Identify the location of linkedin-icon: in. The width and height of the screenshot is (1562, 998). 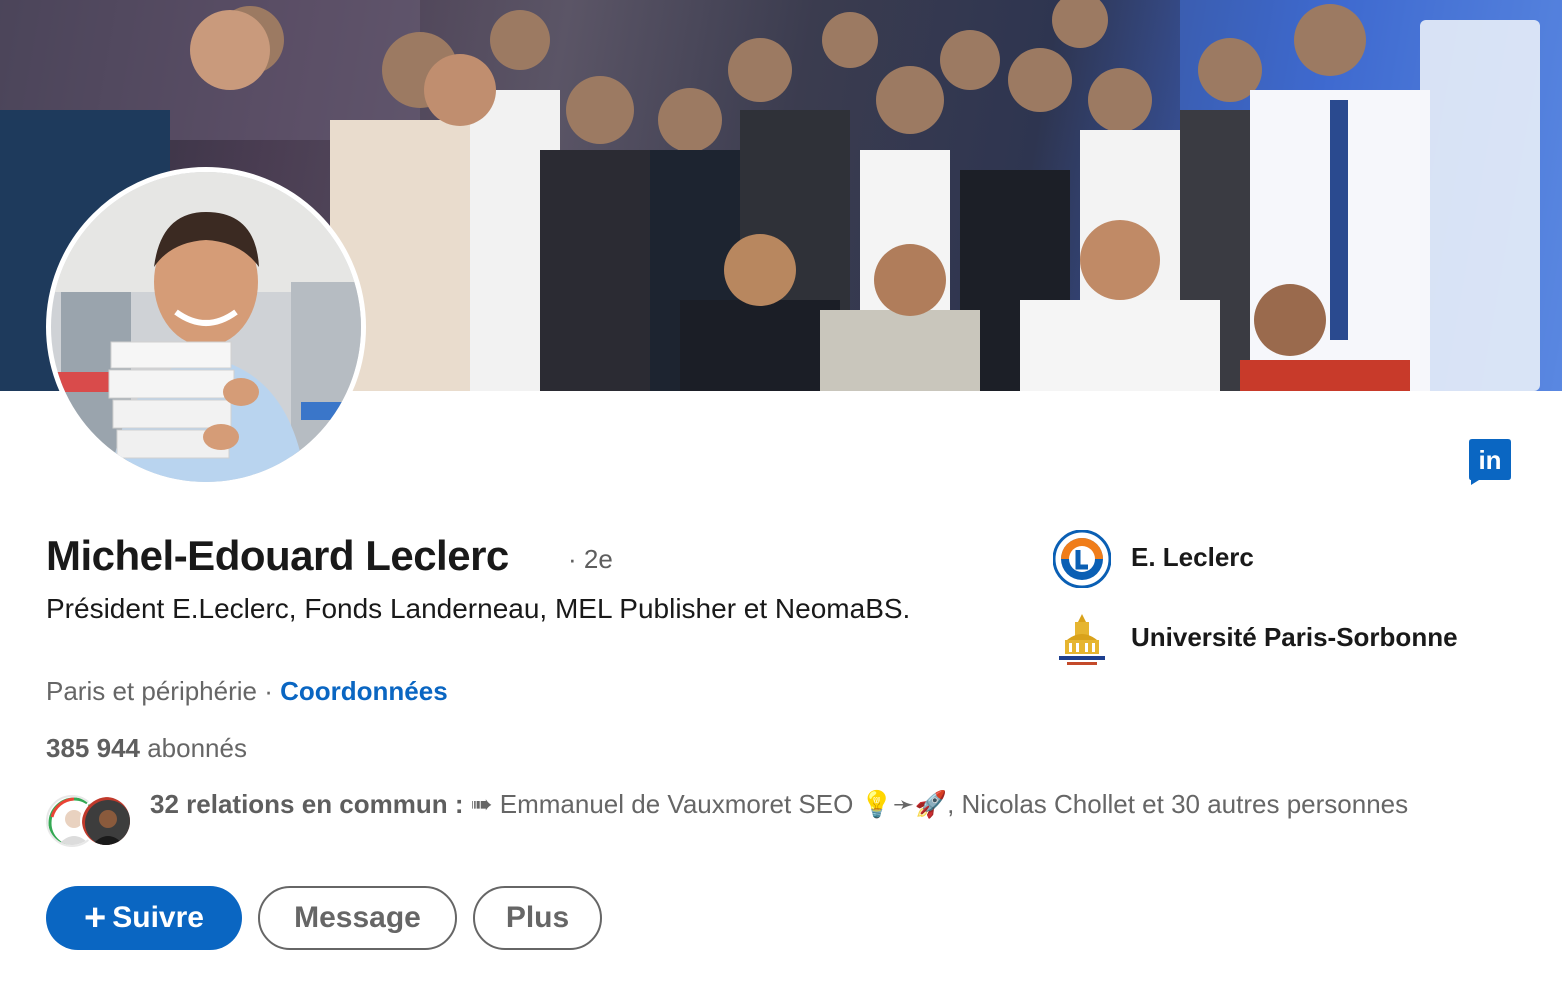
(1490, 462).